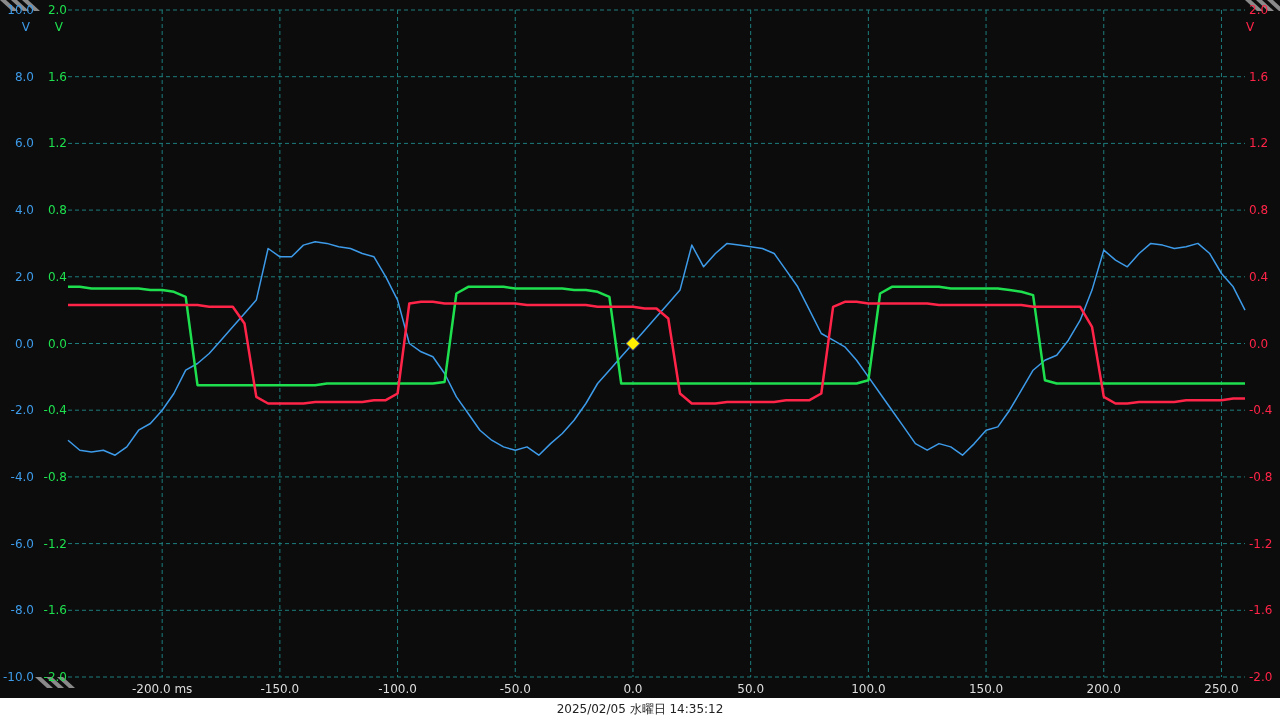  What do you see at coordinates (633, 343) in the screenshot?
I see `trigger-marker-icon` at bounding box center [633, 343].